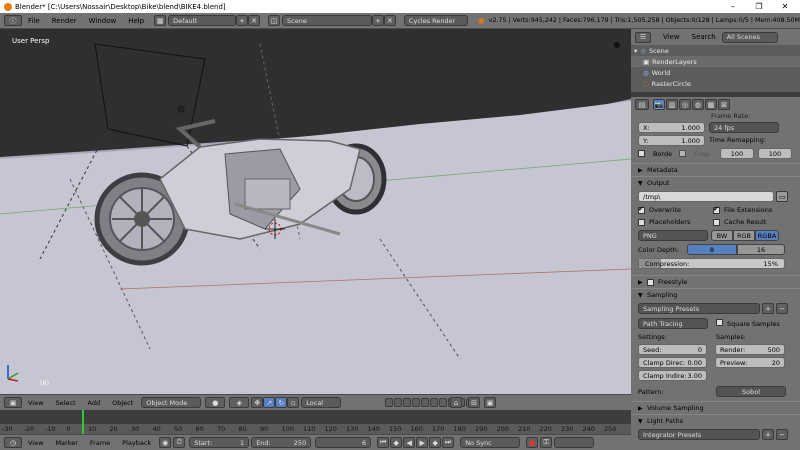 Image resolution: width=800 pixels, height=450 pixels. What do you see at coordinates (66, 443) in the screenshot?
I see `menu-marker: Marker` at bounding box center [66, 443].